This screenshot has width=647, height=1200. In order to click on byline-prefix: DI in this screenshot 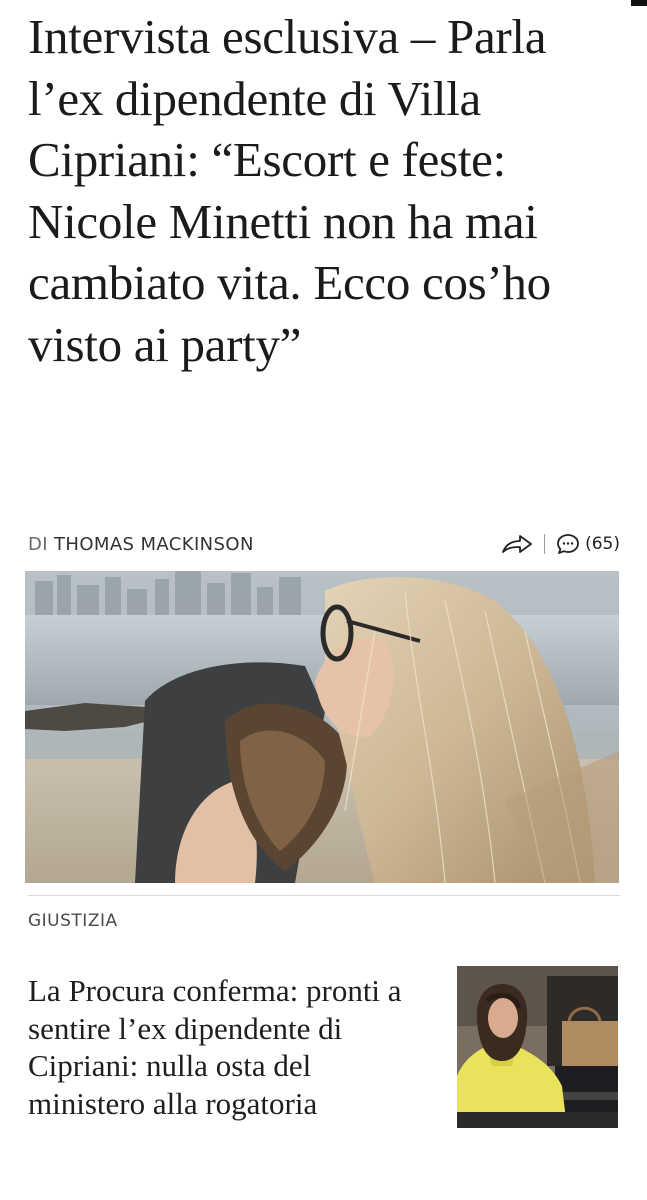, I will do `click(38, 544)`.